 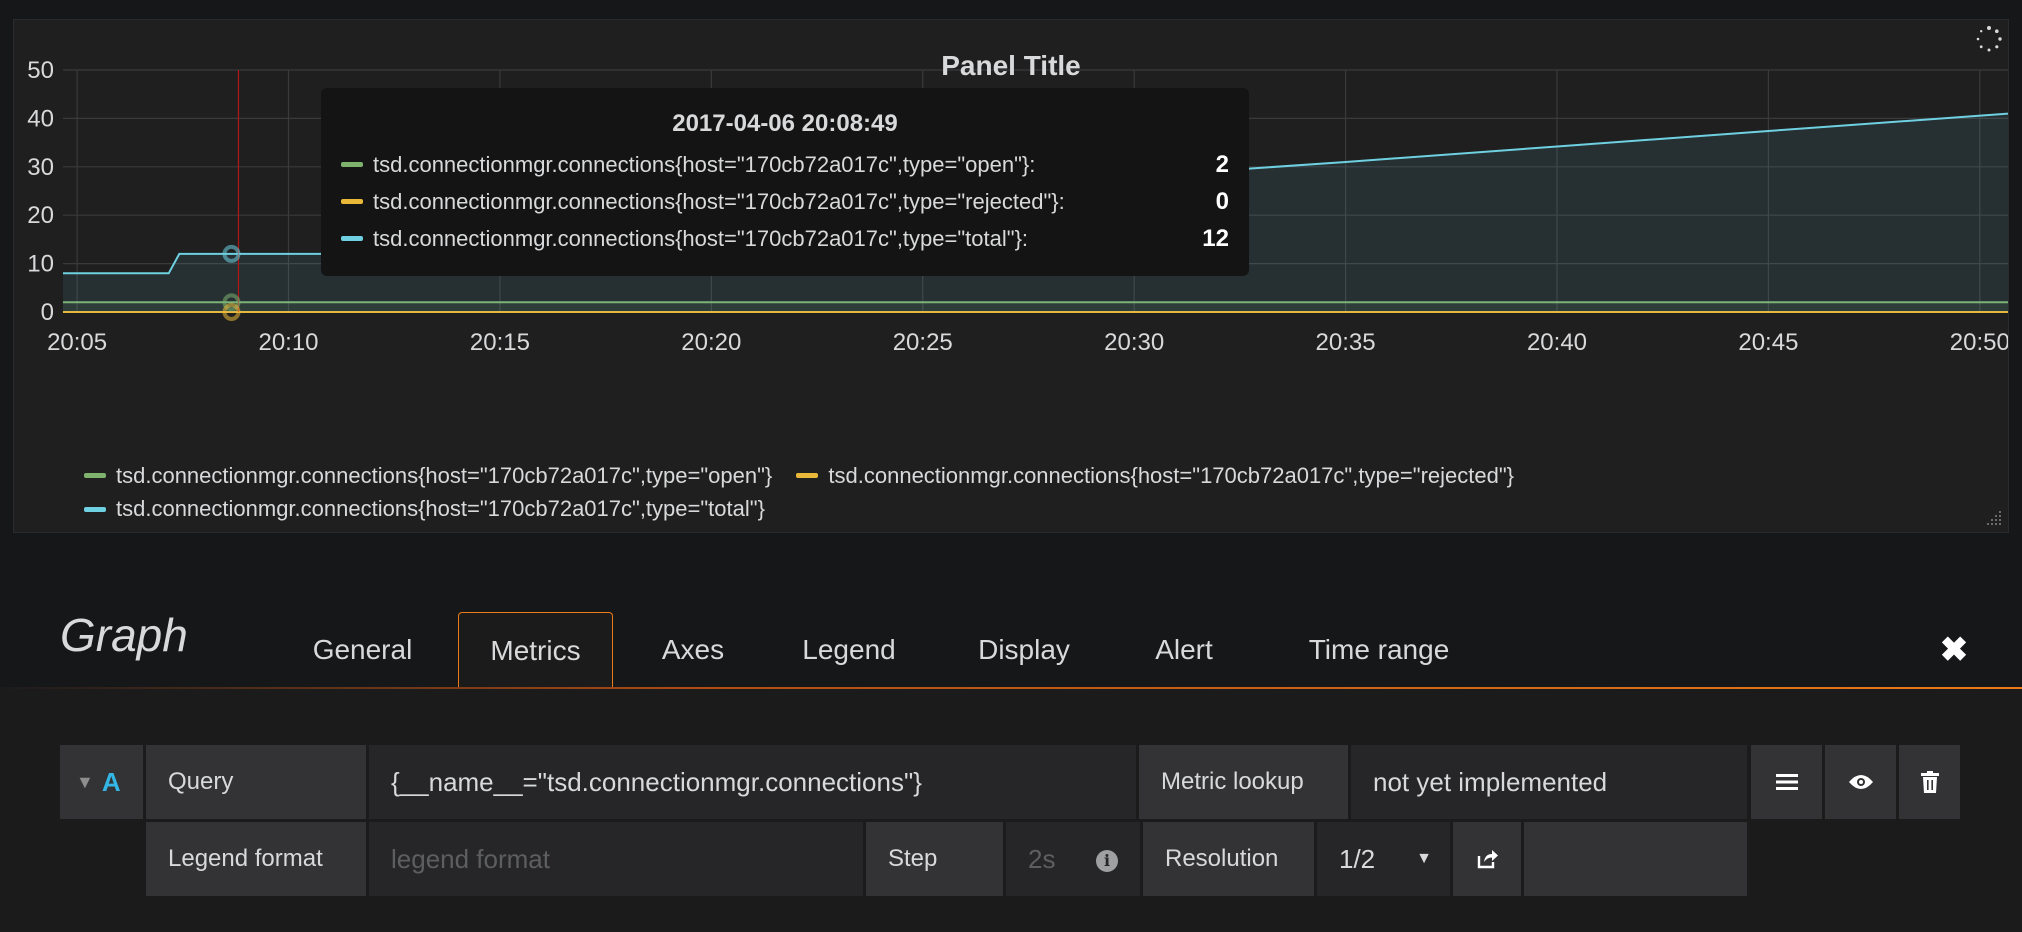 What do you see at coordinates (256, 782) in the screenshot?
I see `query-label: Query` at bounding box center [256, 782].